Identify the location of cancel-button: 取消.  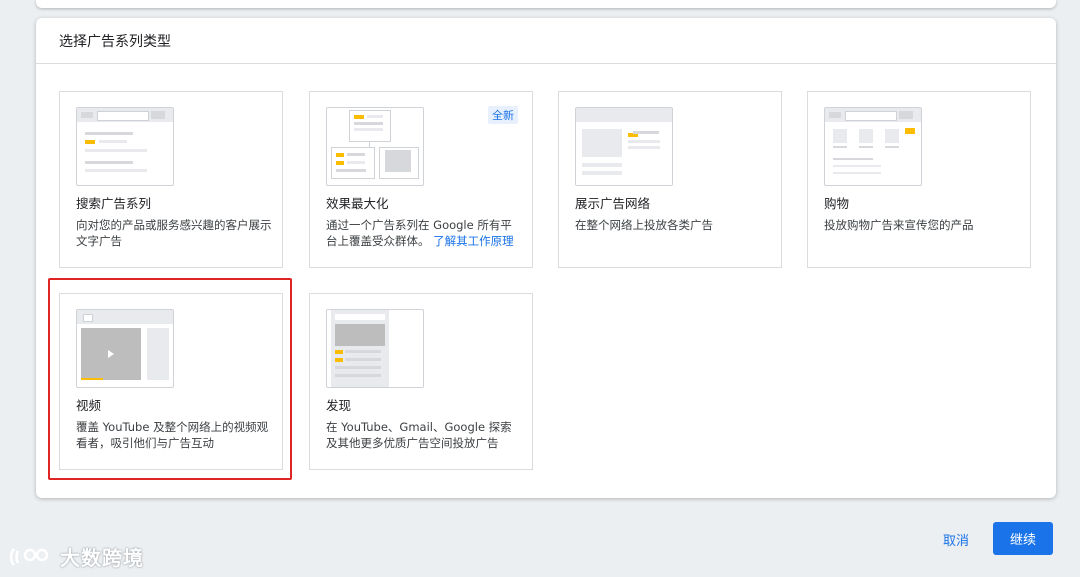
(956, 539).